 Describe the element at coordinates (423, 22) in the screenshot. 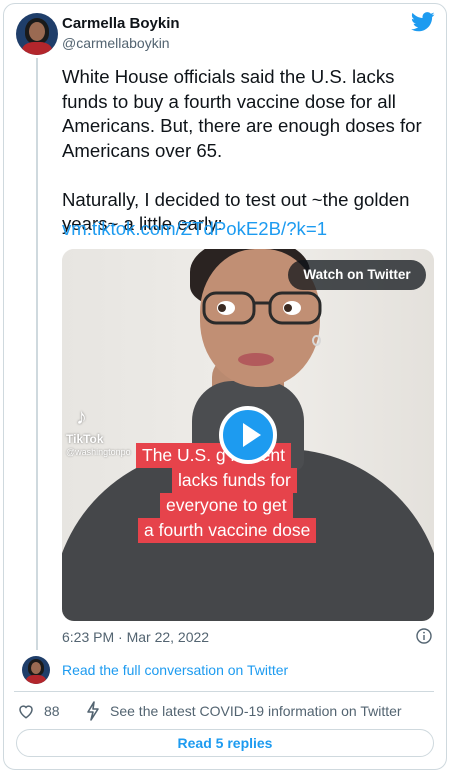

I see `twitter-bird-icon` at that location.